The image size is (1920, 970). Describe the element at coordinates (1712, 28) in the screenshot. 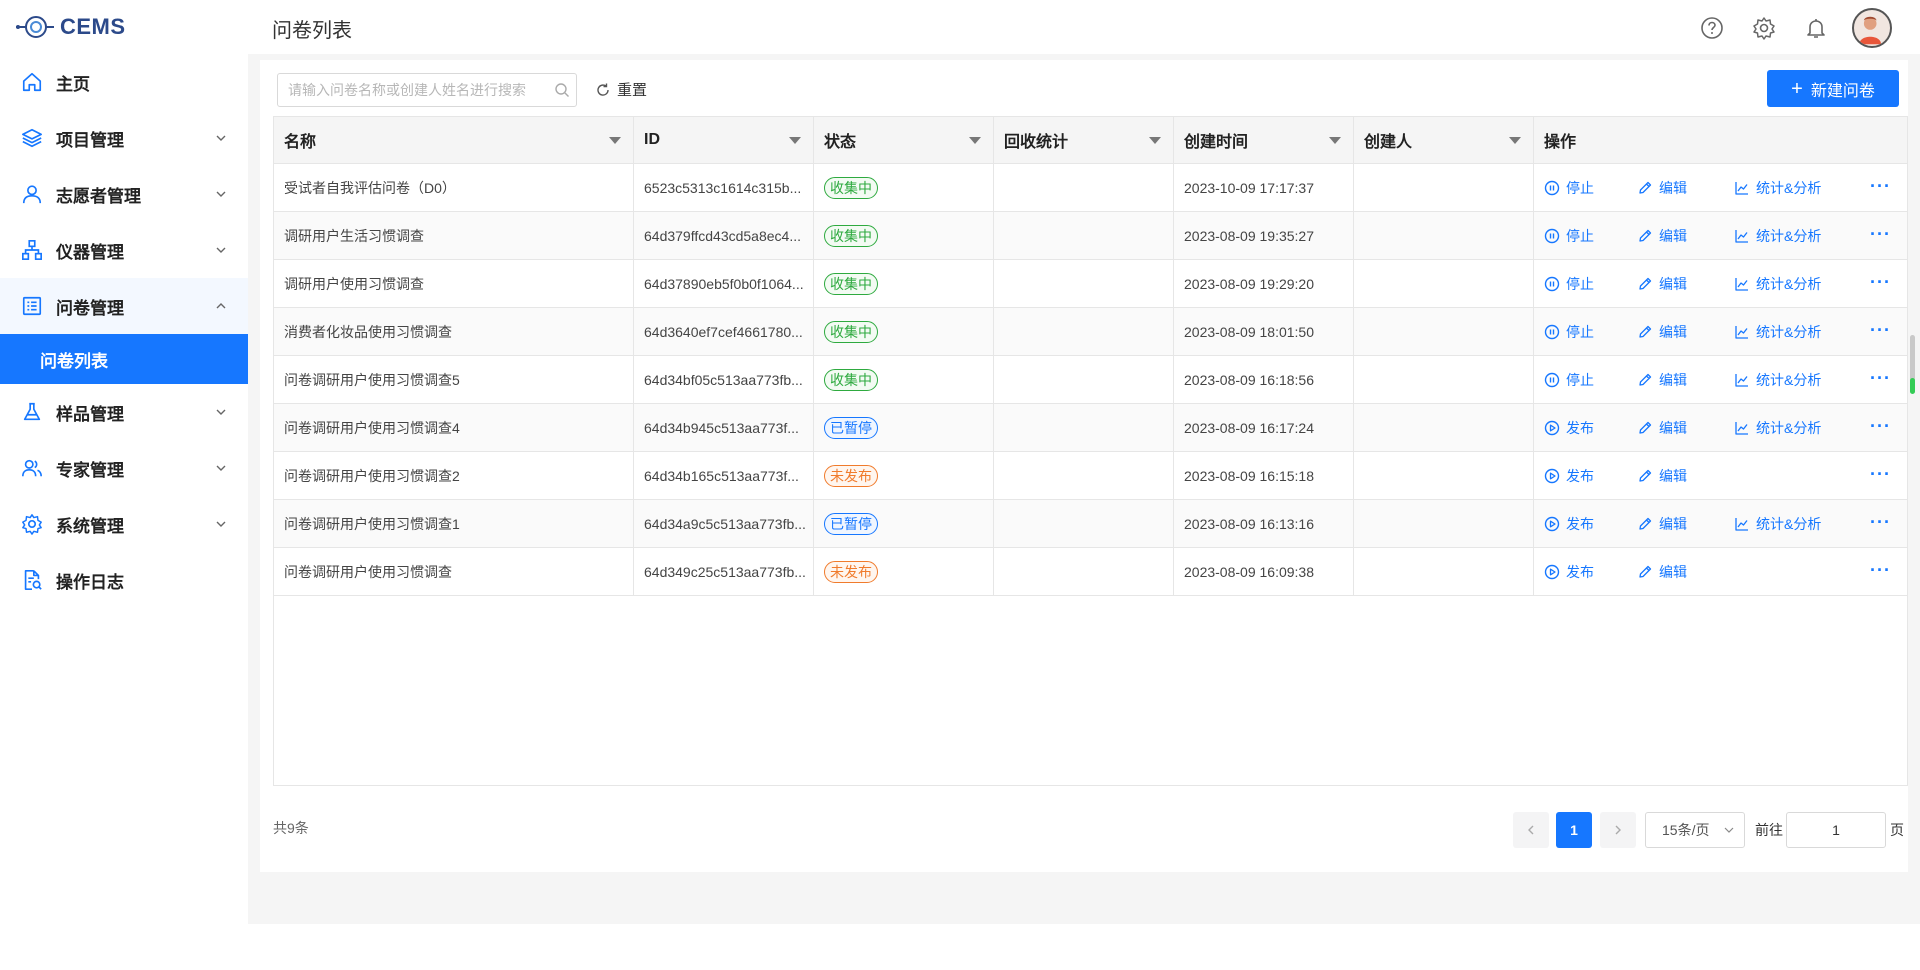

I see `help-icon` at that location.